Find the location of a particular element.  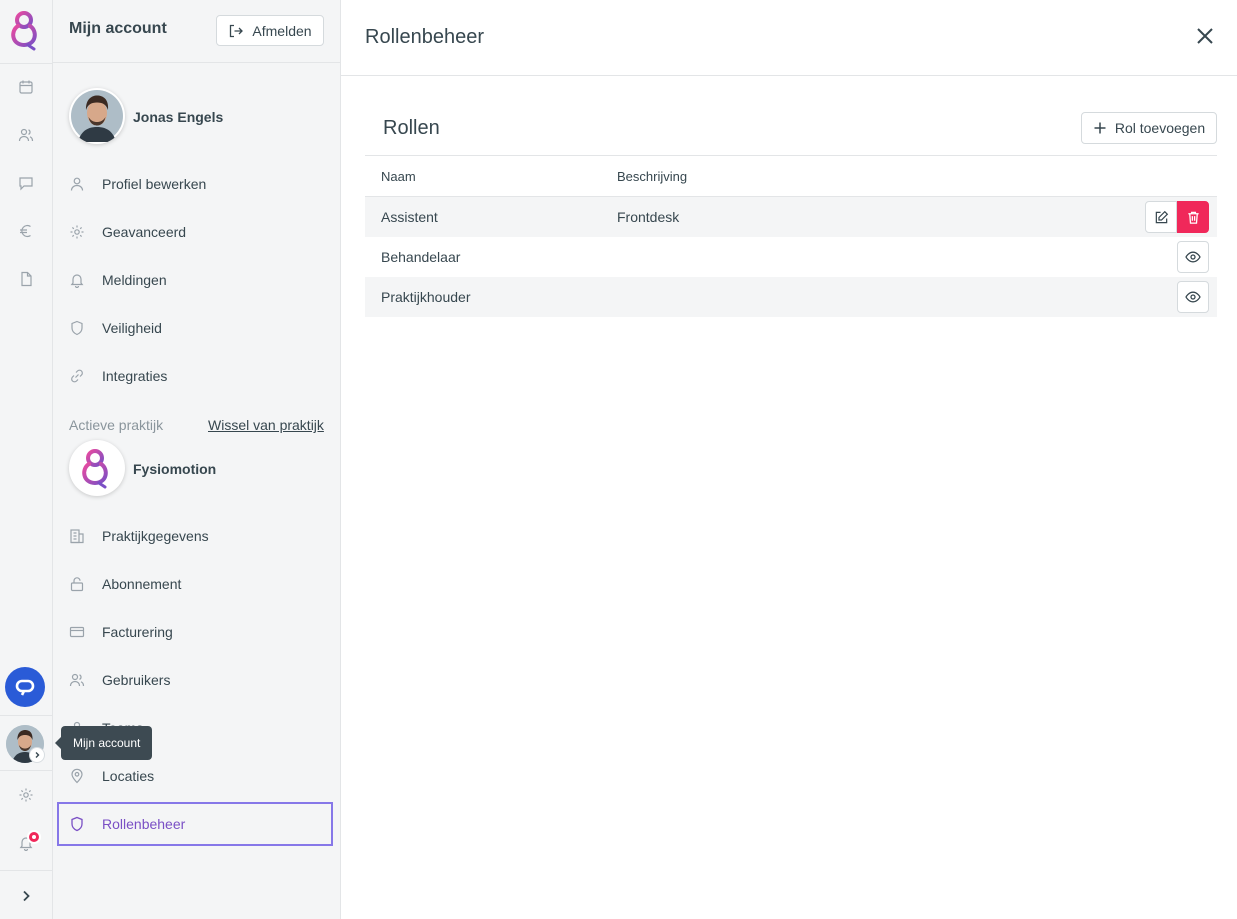

user-avatar is located at coordinates (97, 116).